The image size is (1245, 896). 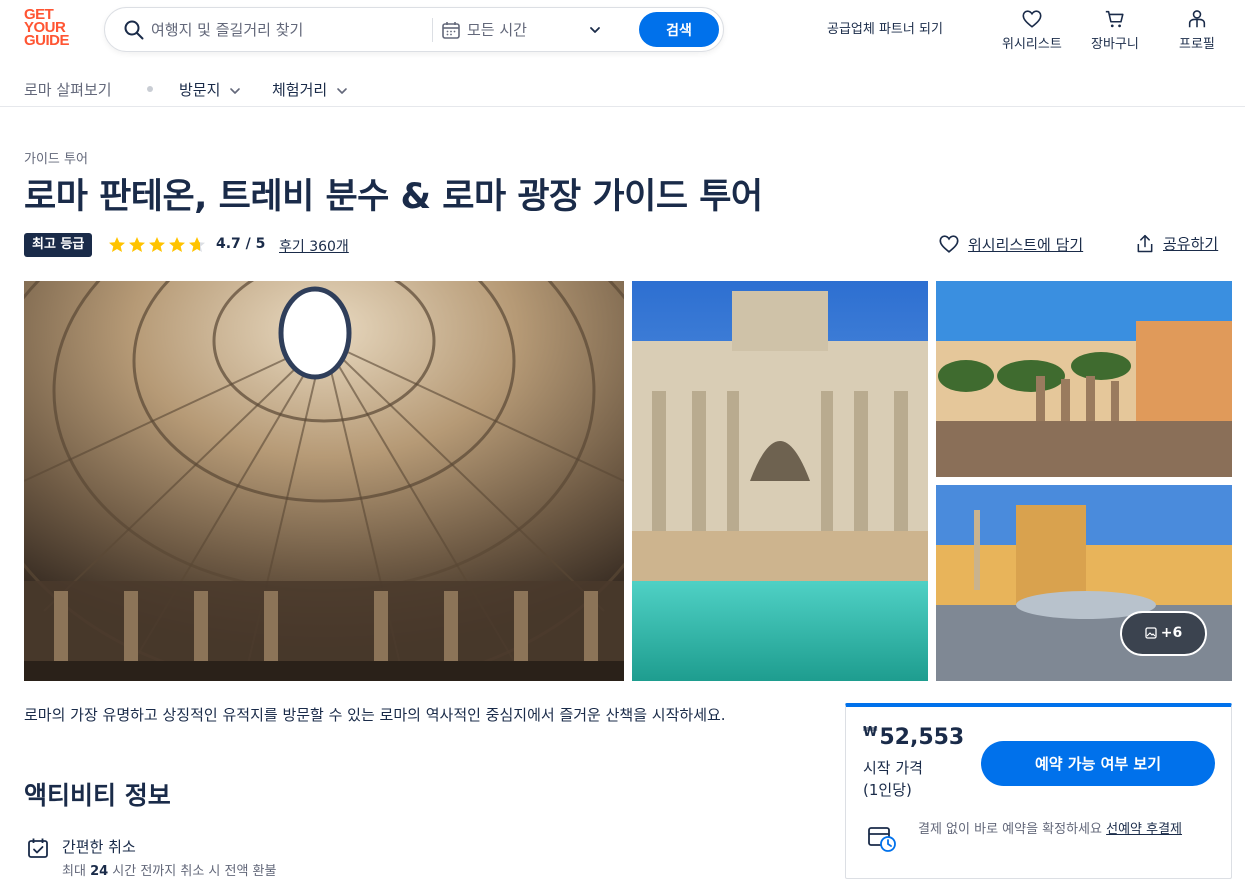 What do you see at coordinates (99, 847) in the screenshot?
I see `free-cancellation-title: 간편한 취소` at bounding box center [99, 847].